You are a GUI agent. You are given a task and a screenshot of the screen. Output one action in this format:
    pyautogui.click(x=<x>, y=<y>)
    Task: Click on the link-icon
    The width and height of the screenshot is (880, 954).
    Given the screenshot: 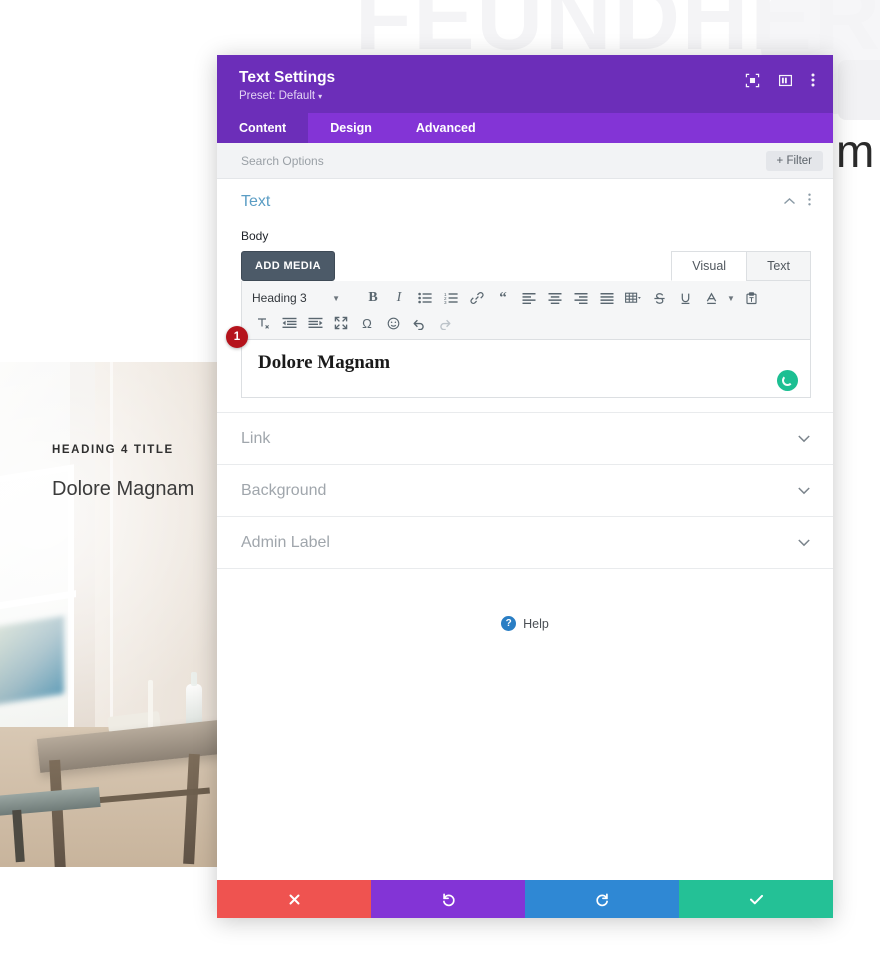 What is the action you would take?
    pyautogui.click(x=477, y=298)
    